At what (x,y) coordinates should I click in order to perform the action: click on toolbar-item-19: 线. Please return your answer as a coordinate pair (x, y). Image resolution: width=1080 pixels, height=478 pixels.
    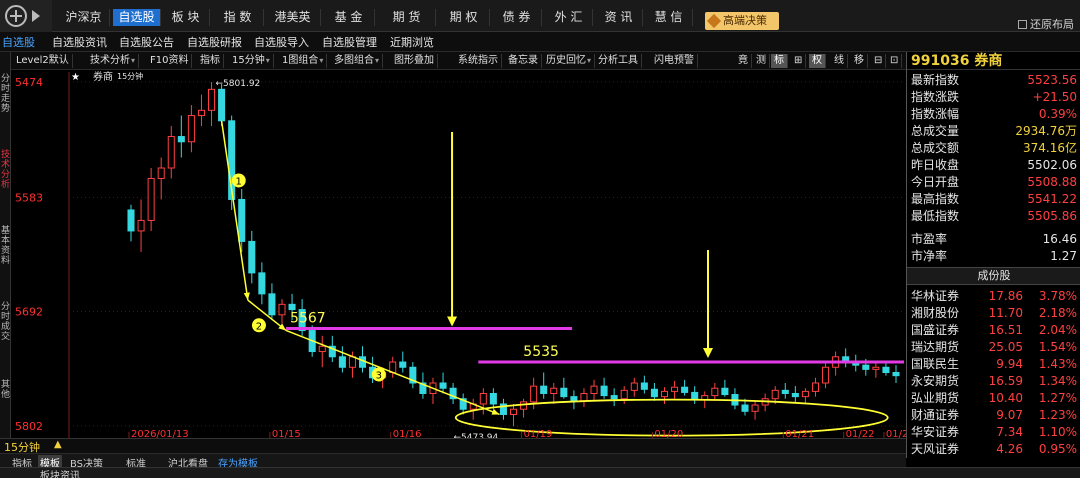
    Looking at the image, I should click on (839, 61).